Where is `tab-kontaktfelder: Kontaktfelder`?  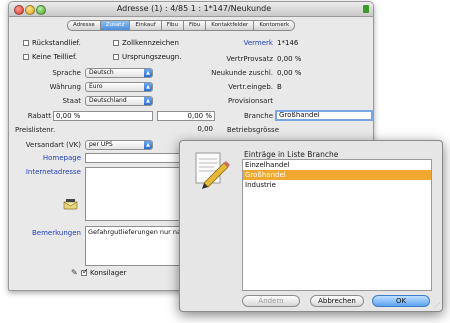
tab-kontaktfelder: Kontaktfelder is located at coordinates (229, 25).